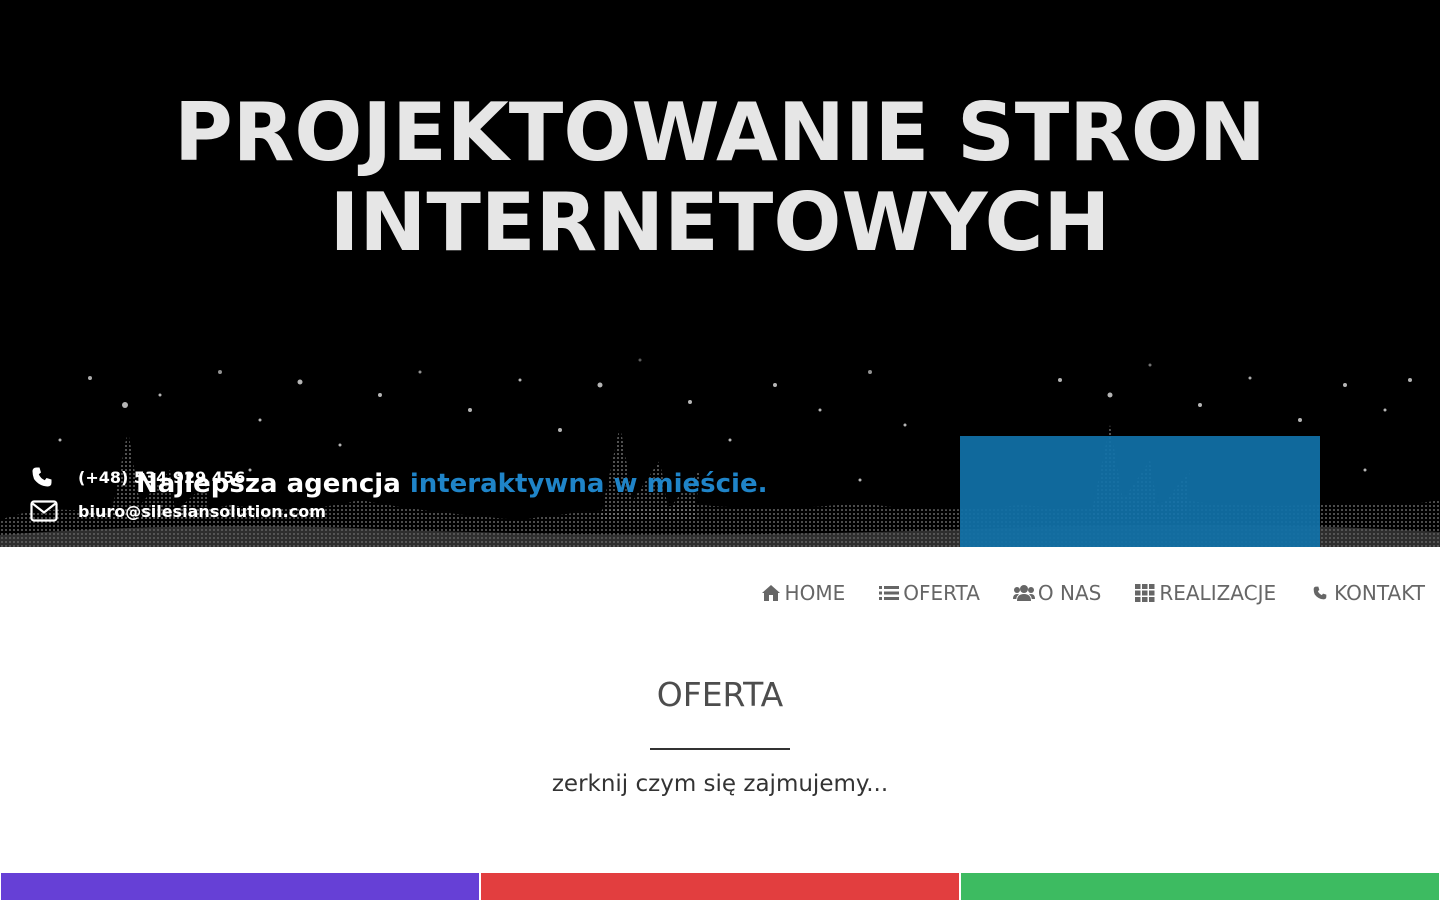 The image size is (1440, 900). I want to click on email-address: biuro@silesiansolution.com, so click(202, 511).